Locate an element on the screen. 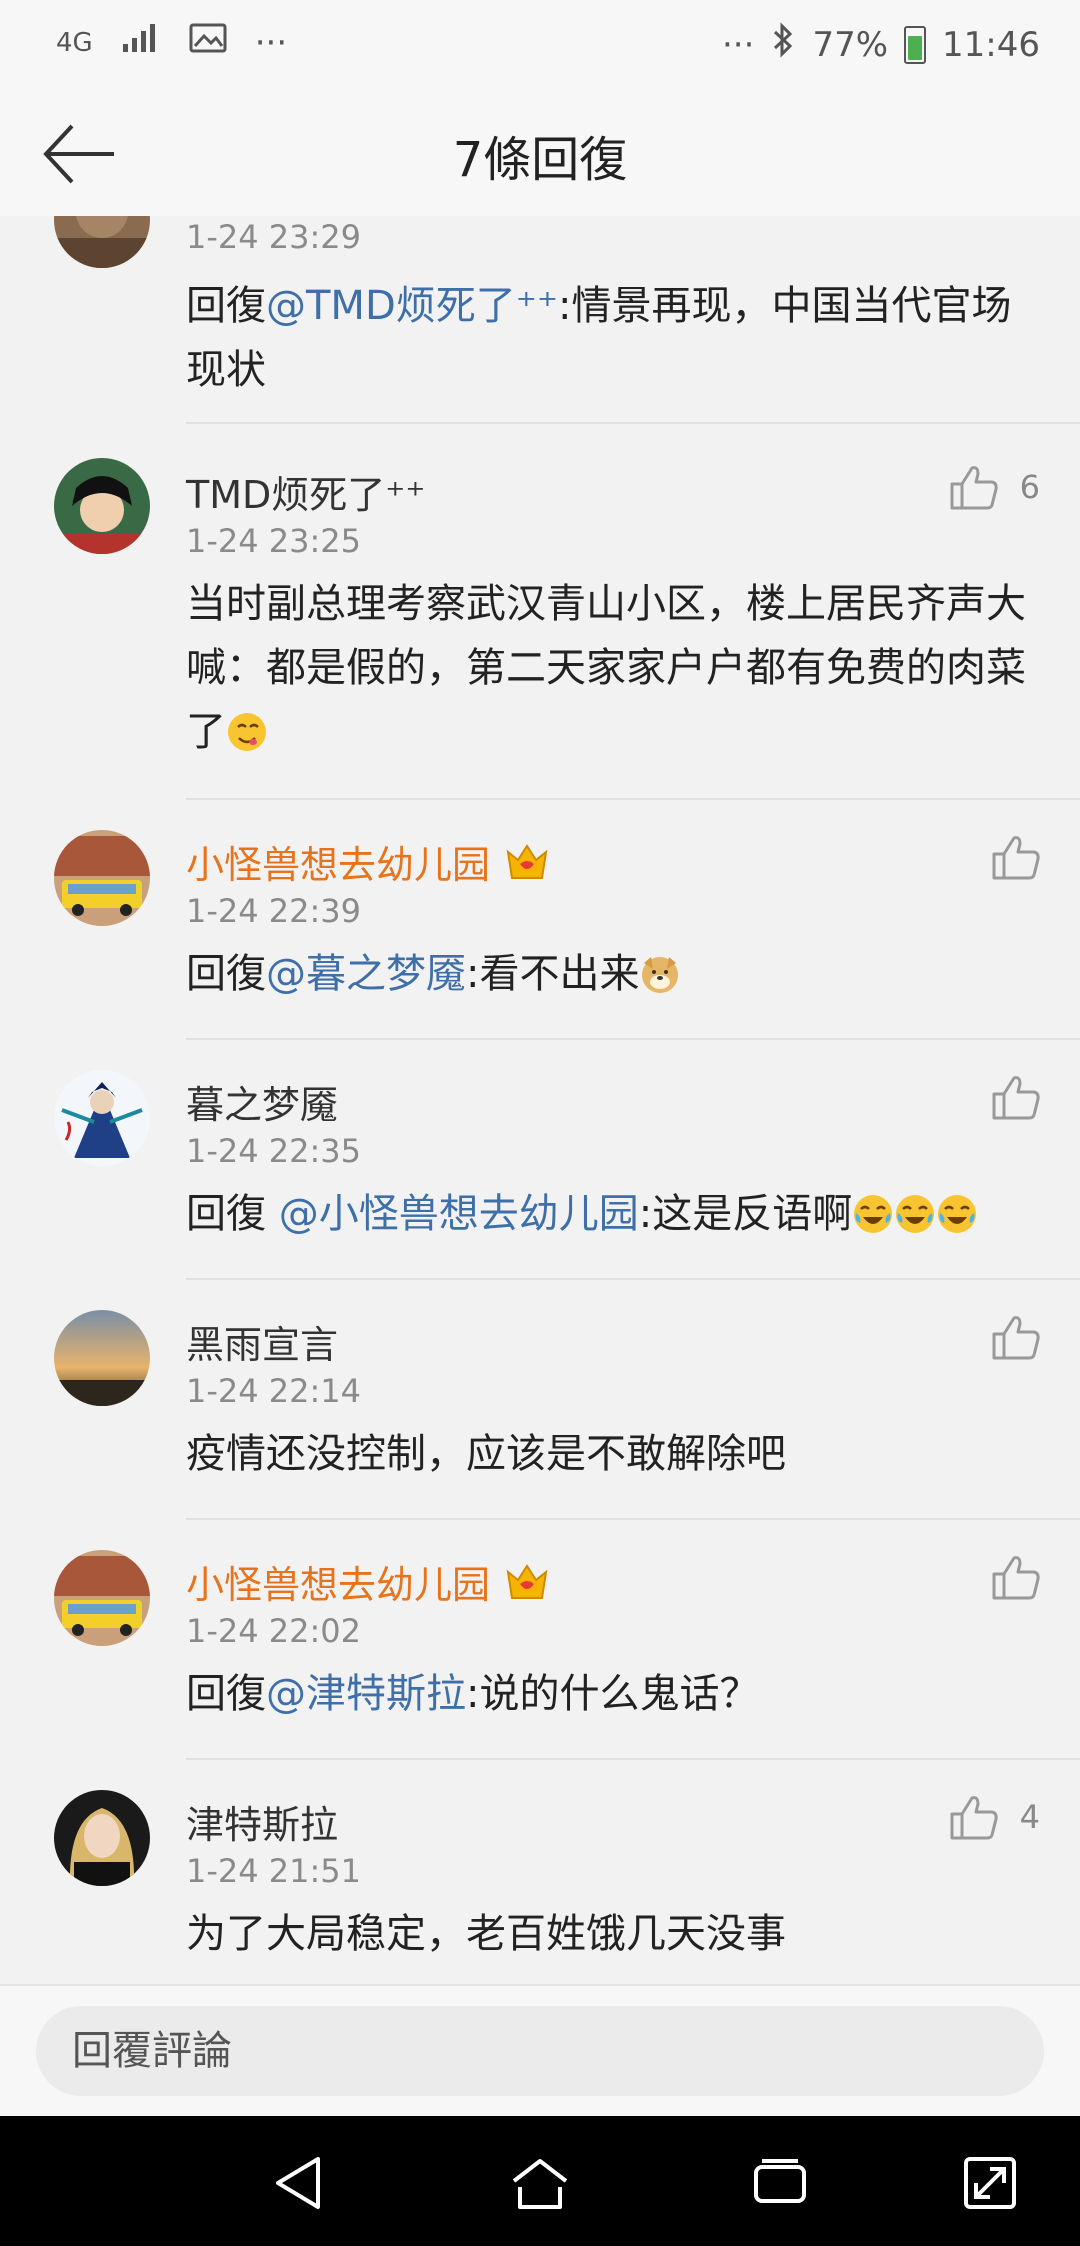 This screenshot has height=2246, width=1080. mention-link: @津特斯拉 is located at coordinates (366, 1694).